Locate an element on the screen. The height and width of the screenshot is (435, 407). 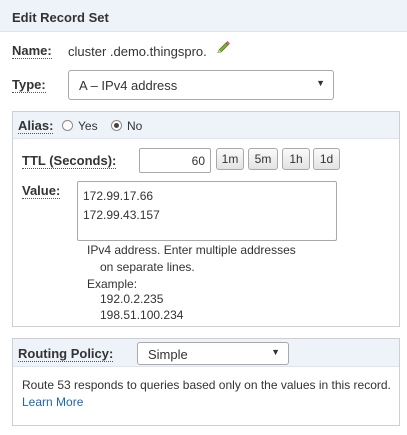
dialog-title: Edit Record Set is located at coordinates (60, 17).